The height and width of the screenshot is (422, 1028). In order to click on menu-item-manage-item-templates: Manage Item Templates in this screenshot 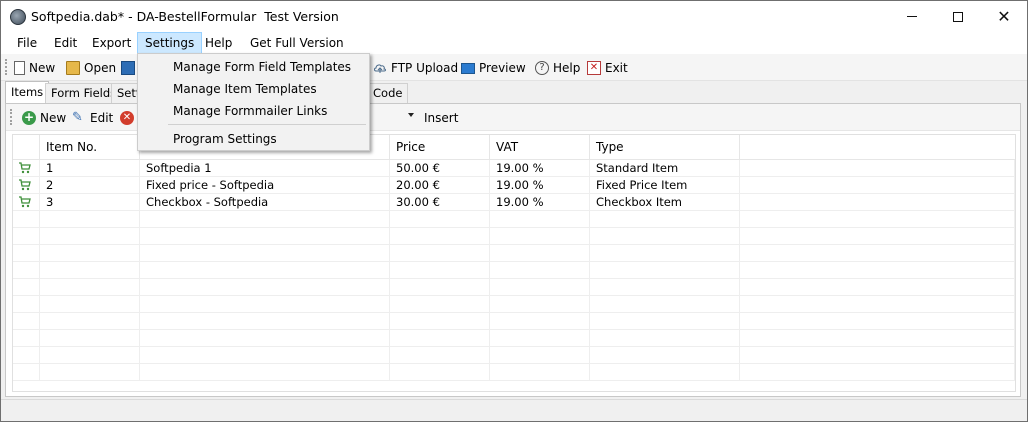, I will do `click(253, 89)`.